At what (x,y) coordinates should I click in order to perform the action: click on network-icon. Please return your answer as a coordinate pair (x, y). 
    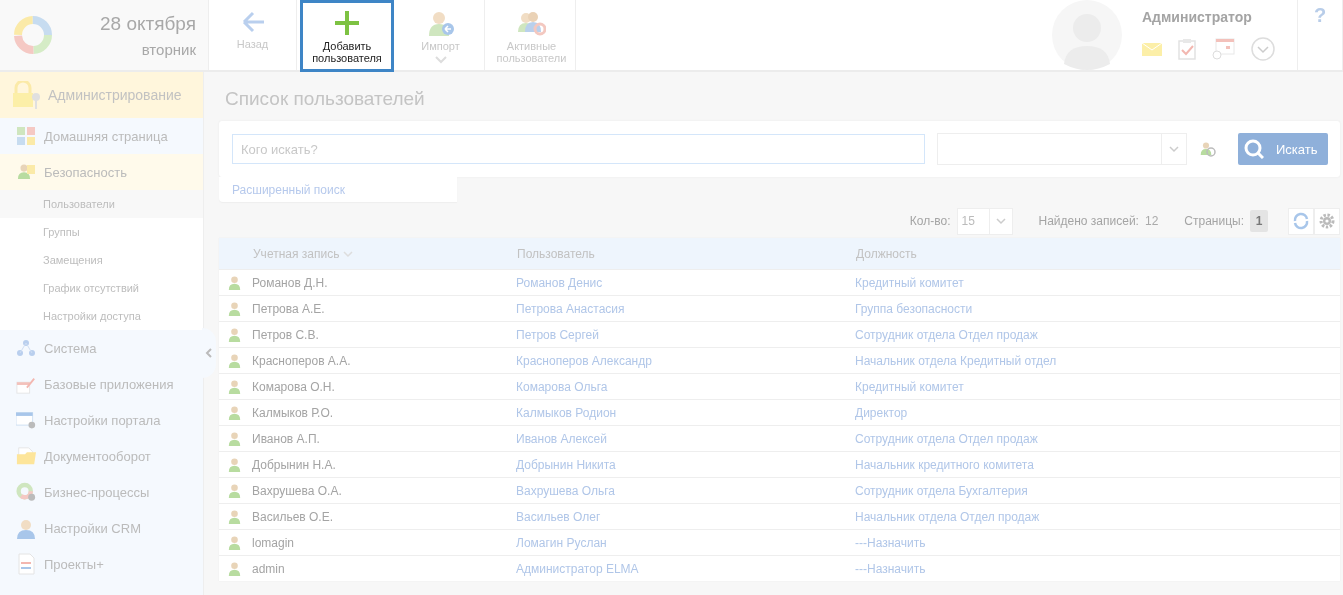
    Looking at the image, I should click on (26, 348).